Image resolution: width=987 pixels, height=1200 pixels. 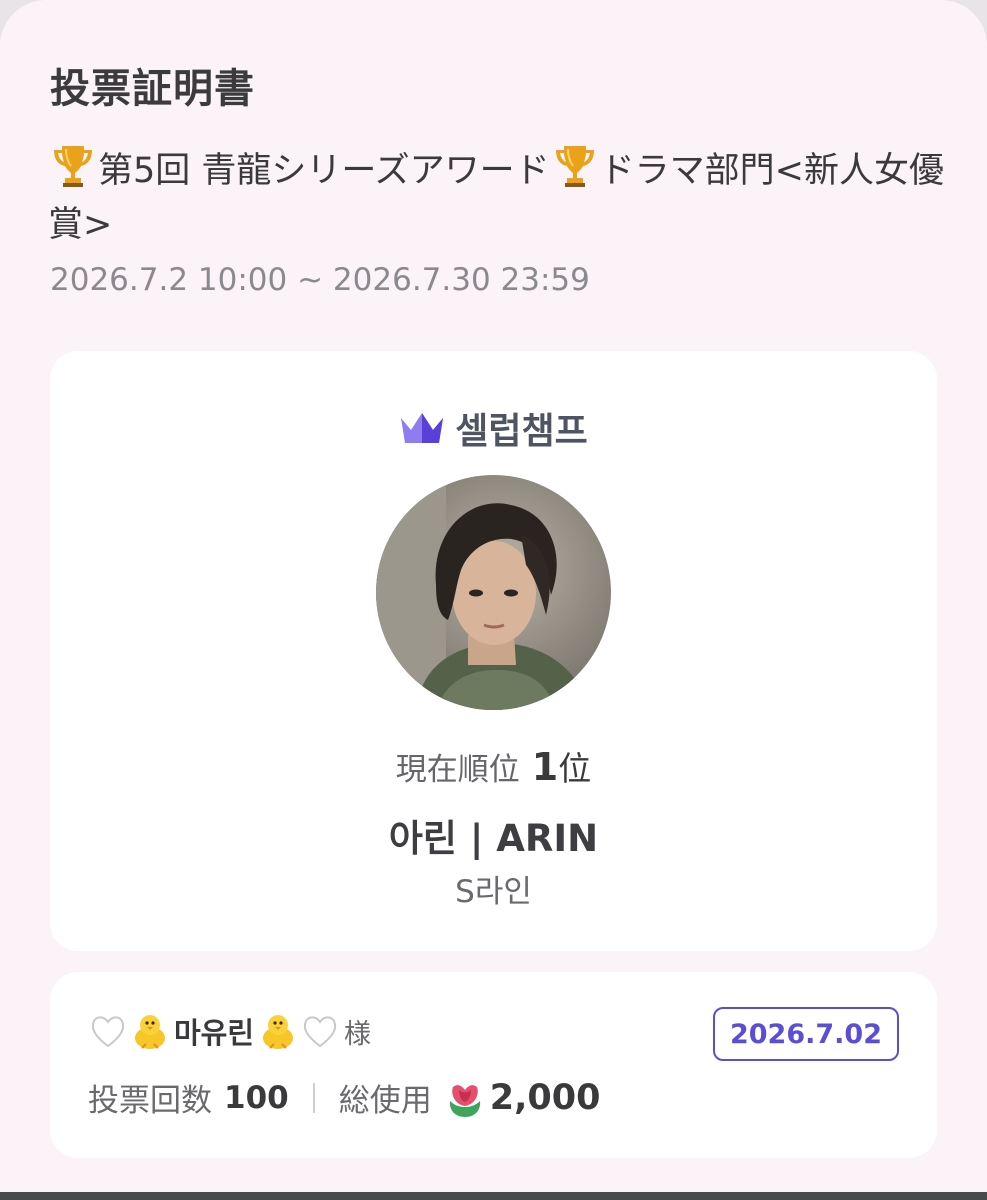 I want to click on candidate-avatar, so click(x=493, y=592).